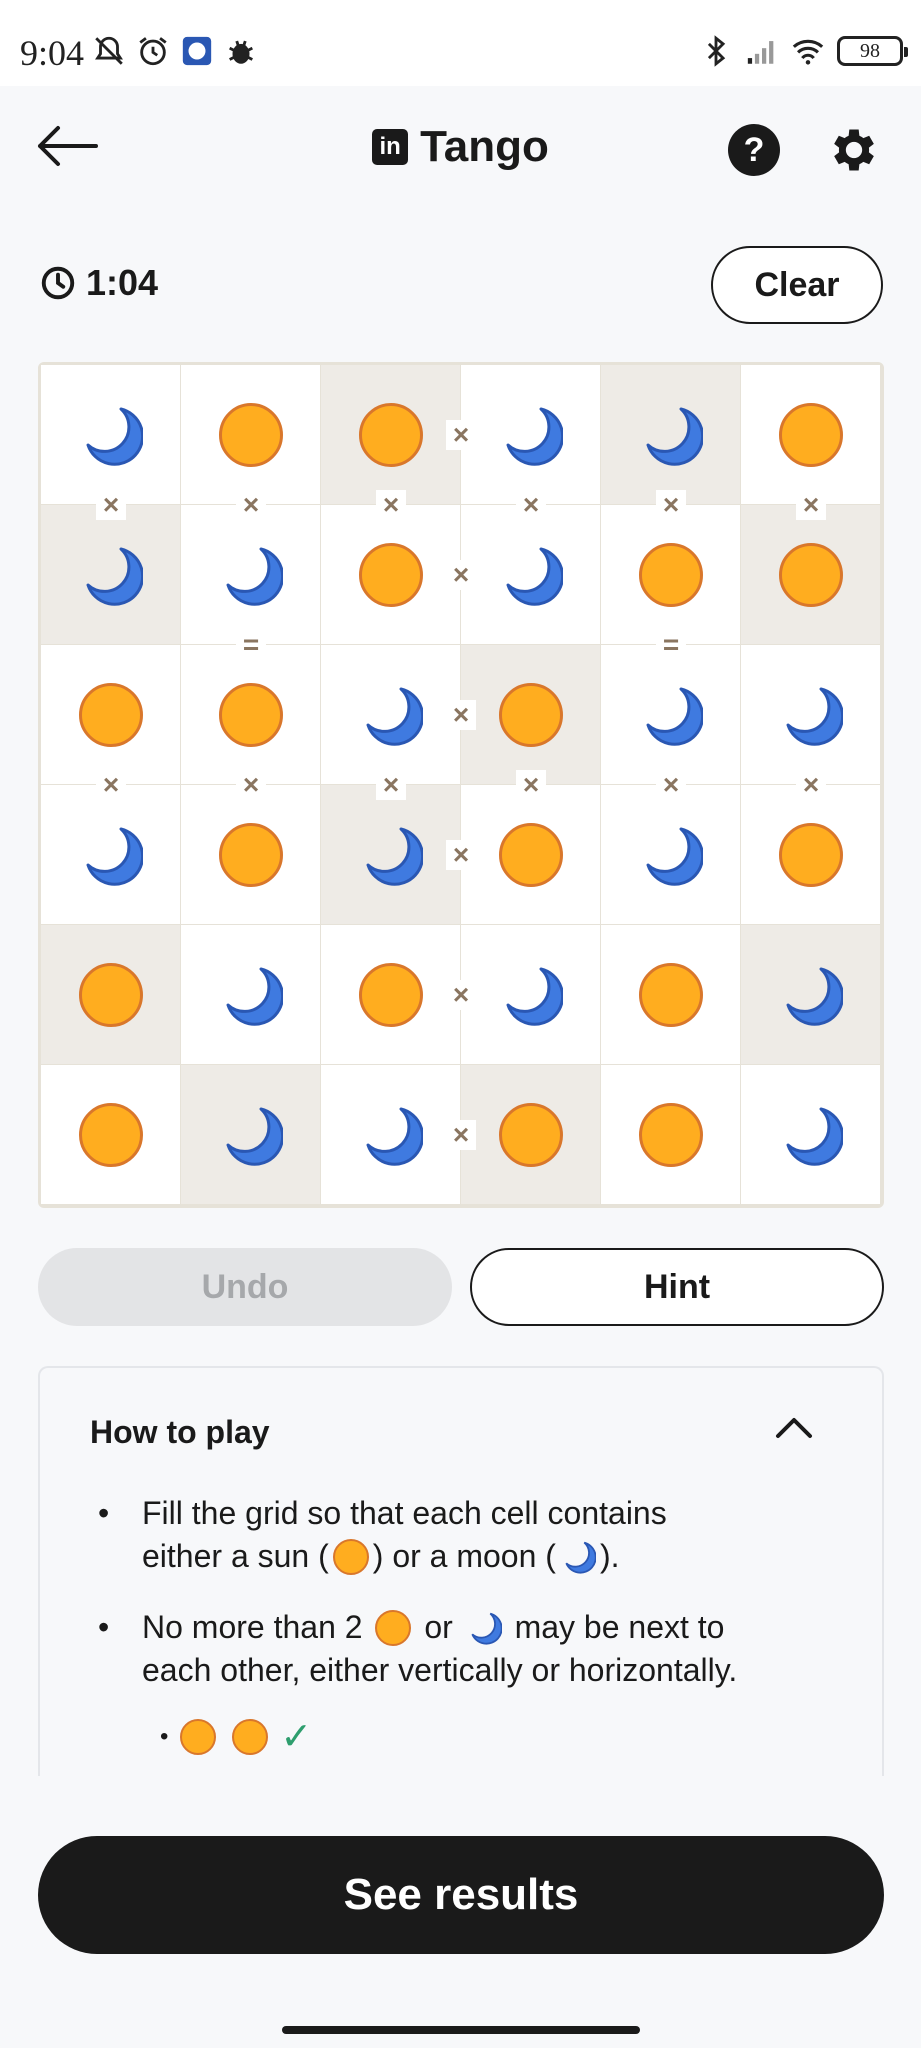 This screenshot has height=2048, width=921. I want to click on example-row: • ✓, so click(236, 1736).